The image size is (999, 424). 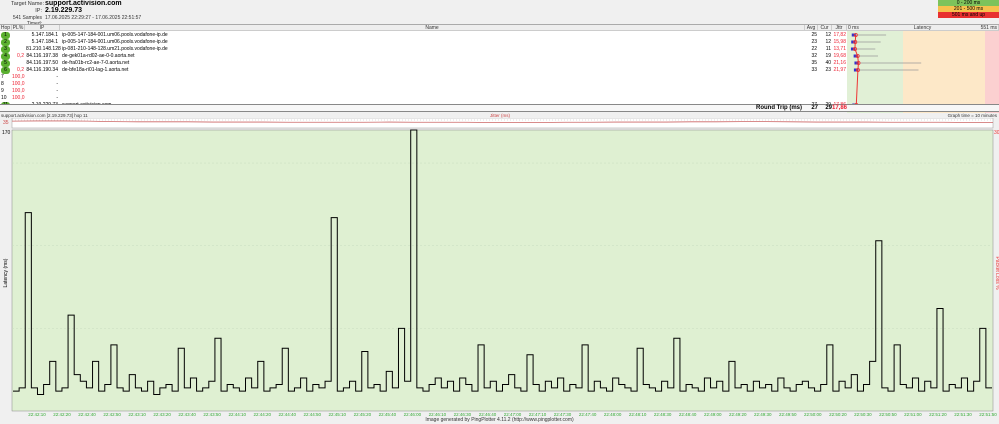 I want to click on hop-number: 2, so click(x=5, y=42).